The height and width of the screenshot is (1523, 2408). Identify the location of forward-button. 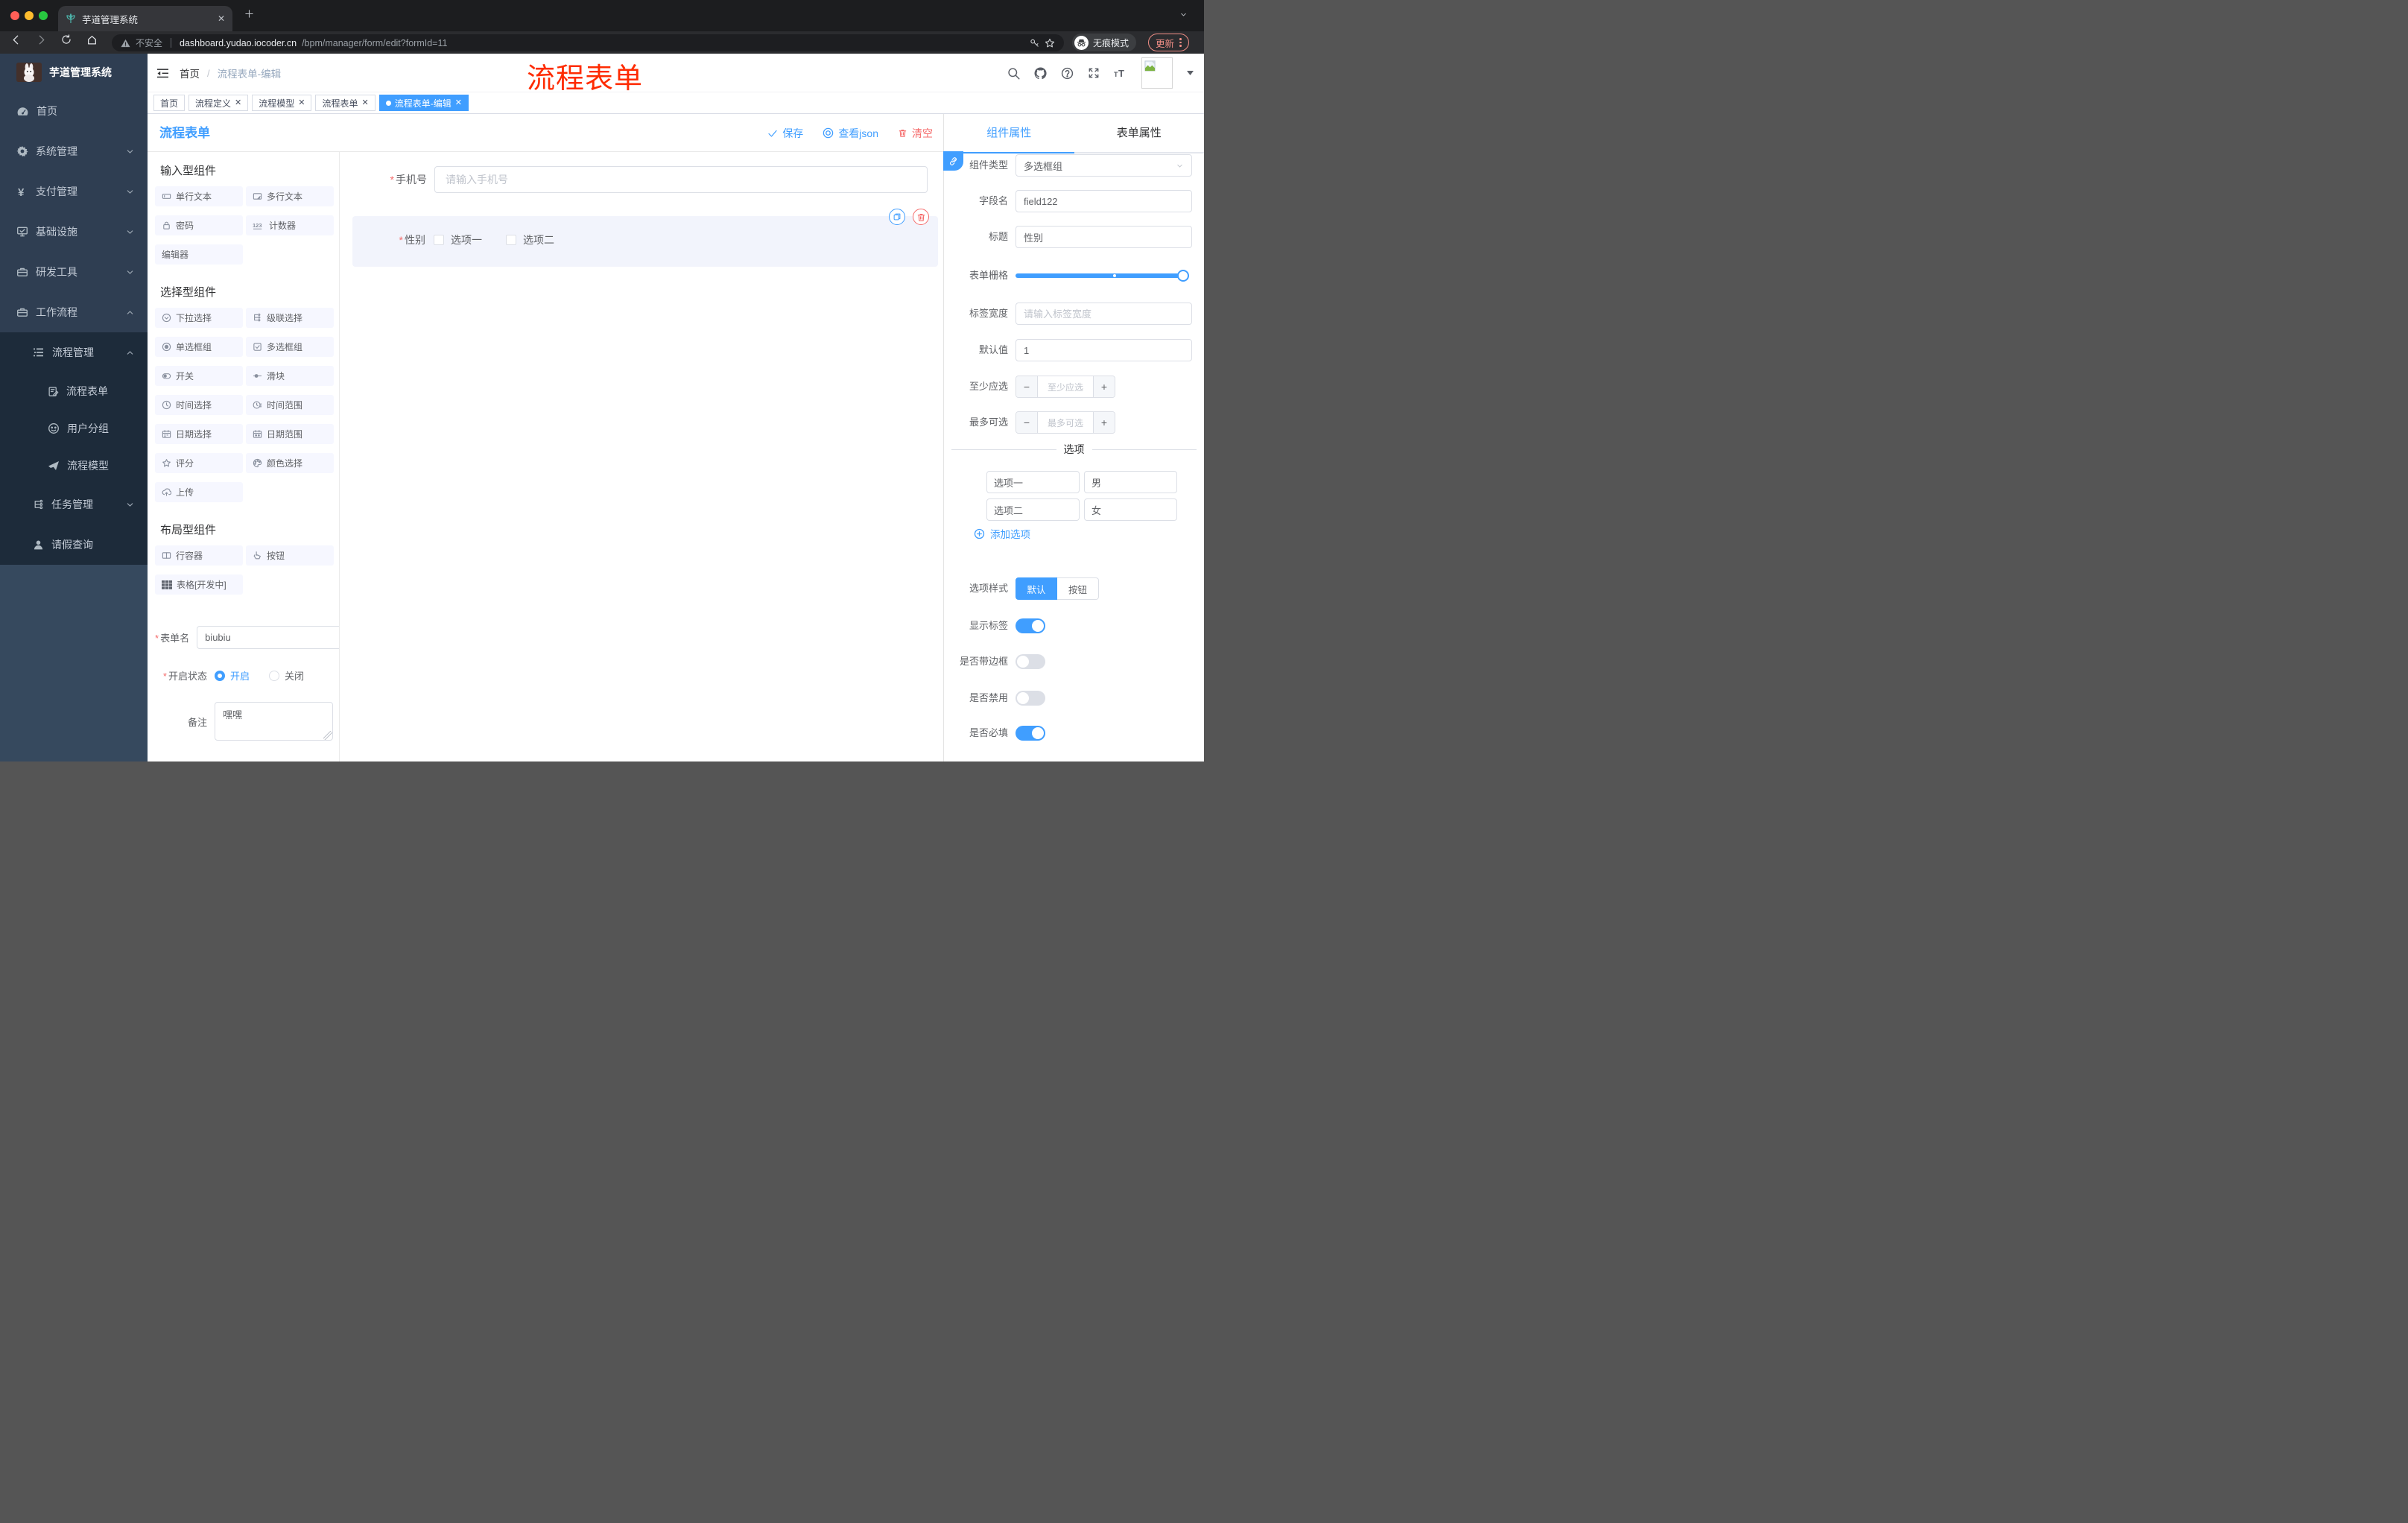
(41, 40).